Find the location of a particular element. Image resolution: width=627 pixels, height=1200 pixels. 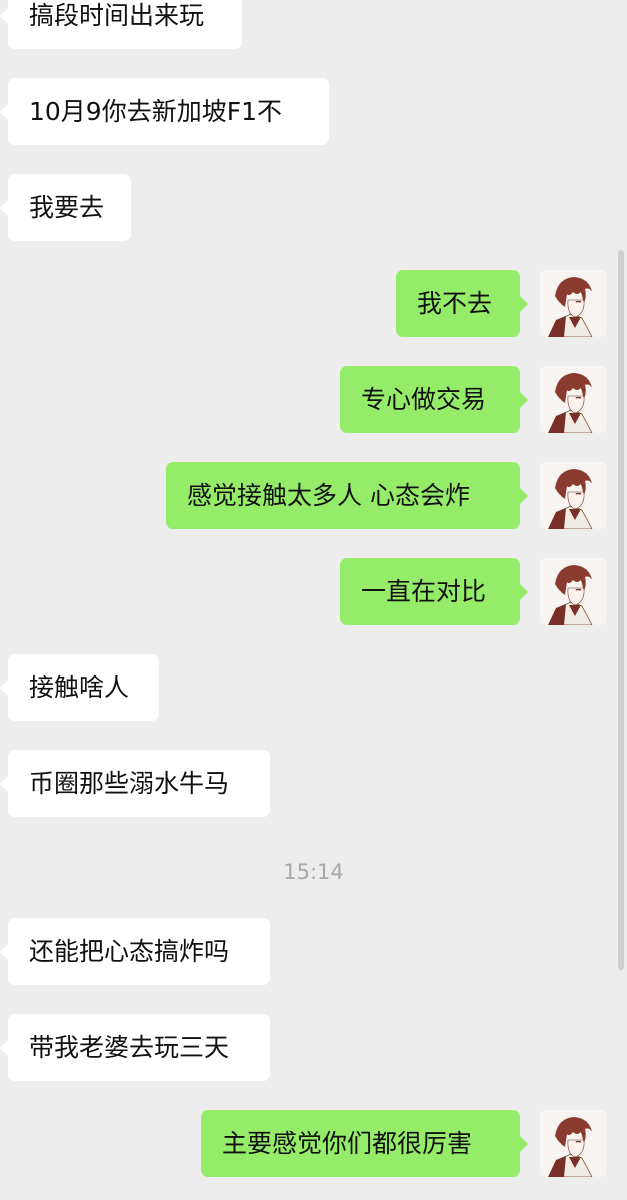

outgoing-message-bubble: 主要感觉你们都很厉害 is located at coordinates (364, 1143).